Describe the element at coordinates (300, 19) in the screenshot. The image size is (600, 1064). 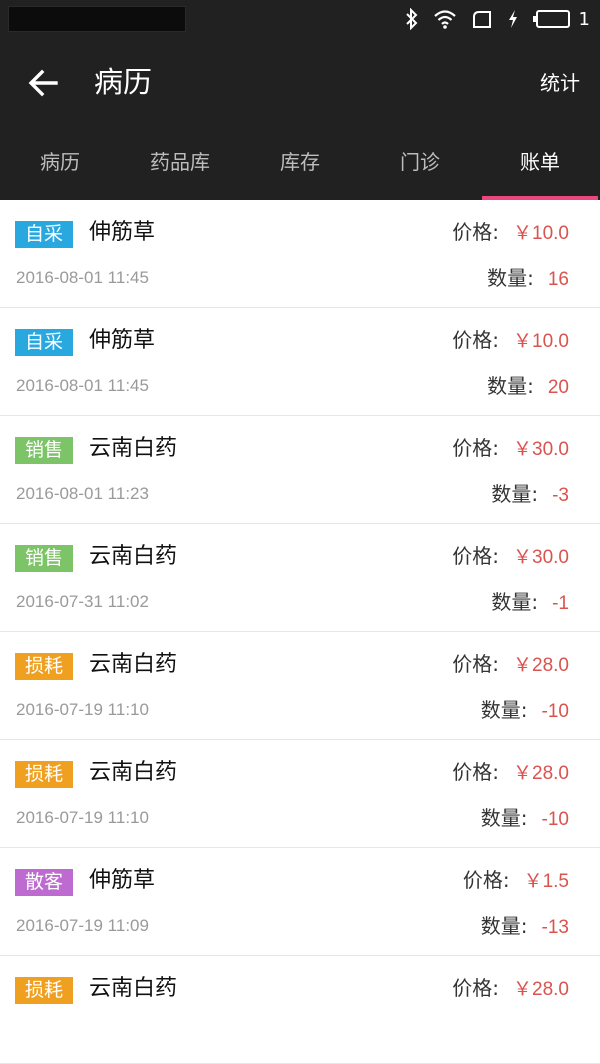
I see `status-bar: 1` at that location.